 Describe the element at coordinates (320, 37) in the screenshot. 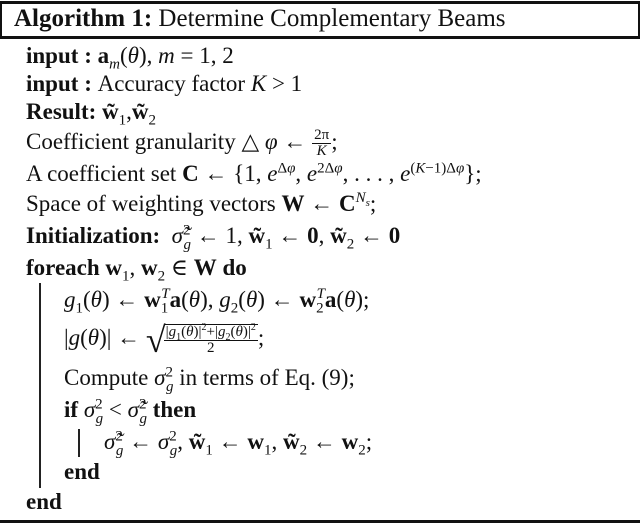

I see `header-rule` at that location.